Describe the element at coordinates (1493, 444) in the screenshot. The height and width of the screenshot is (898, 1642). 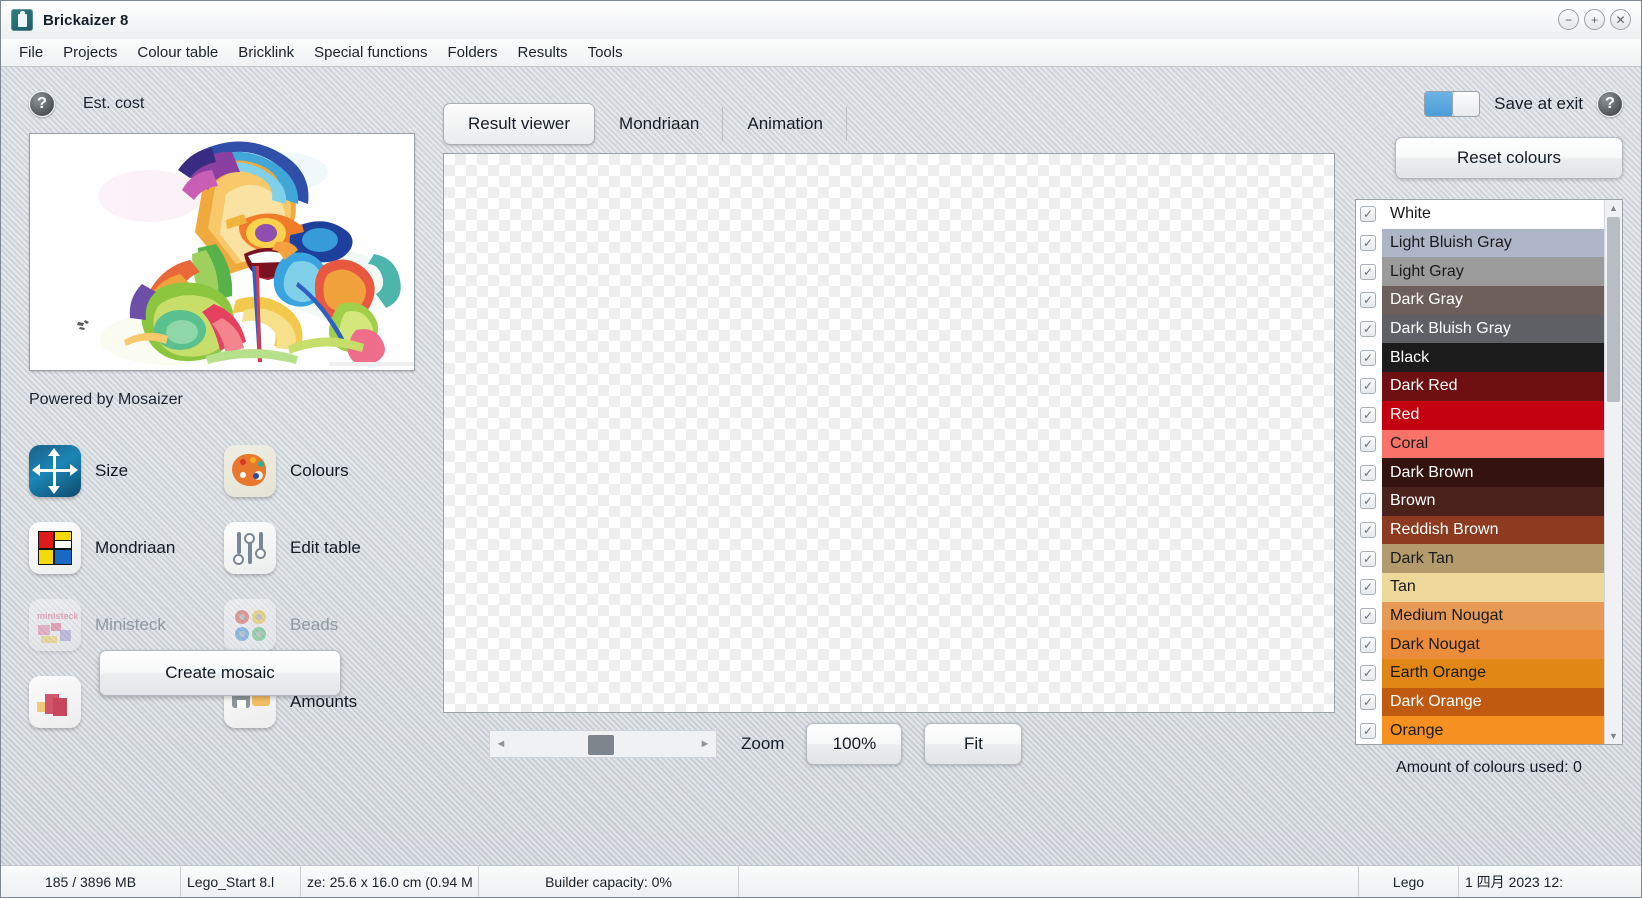
I see `colour-swatch-label: Coral` at that location.